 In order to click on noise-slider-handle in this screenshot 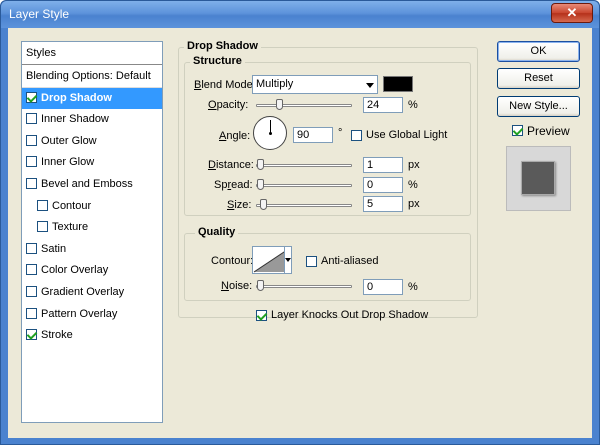, I will do `click(260, 285)`.